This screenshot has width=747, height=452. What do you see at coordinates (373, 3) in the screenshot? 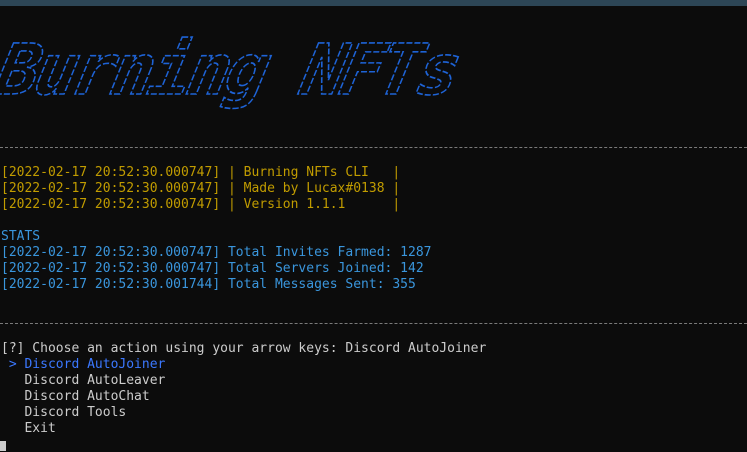
I see `window-title-strip` at bounding box center [373, 3].